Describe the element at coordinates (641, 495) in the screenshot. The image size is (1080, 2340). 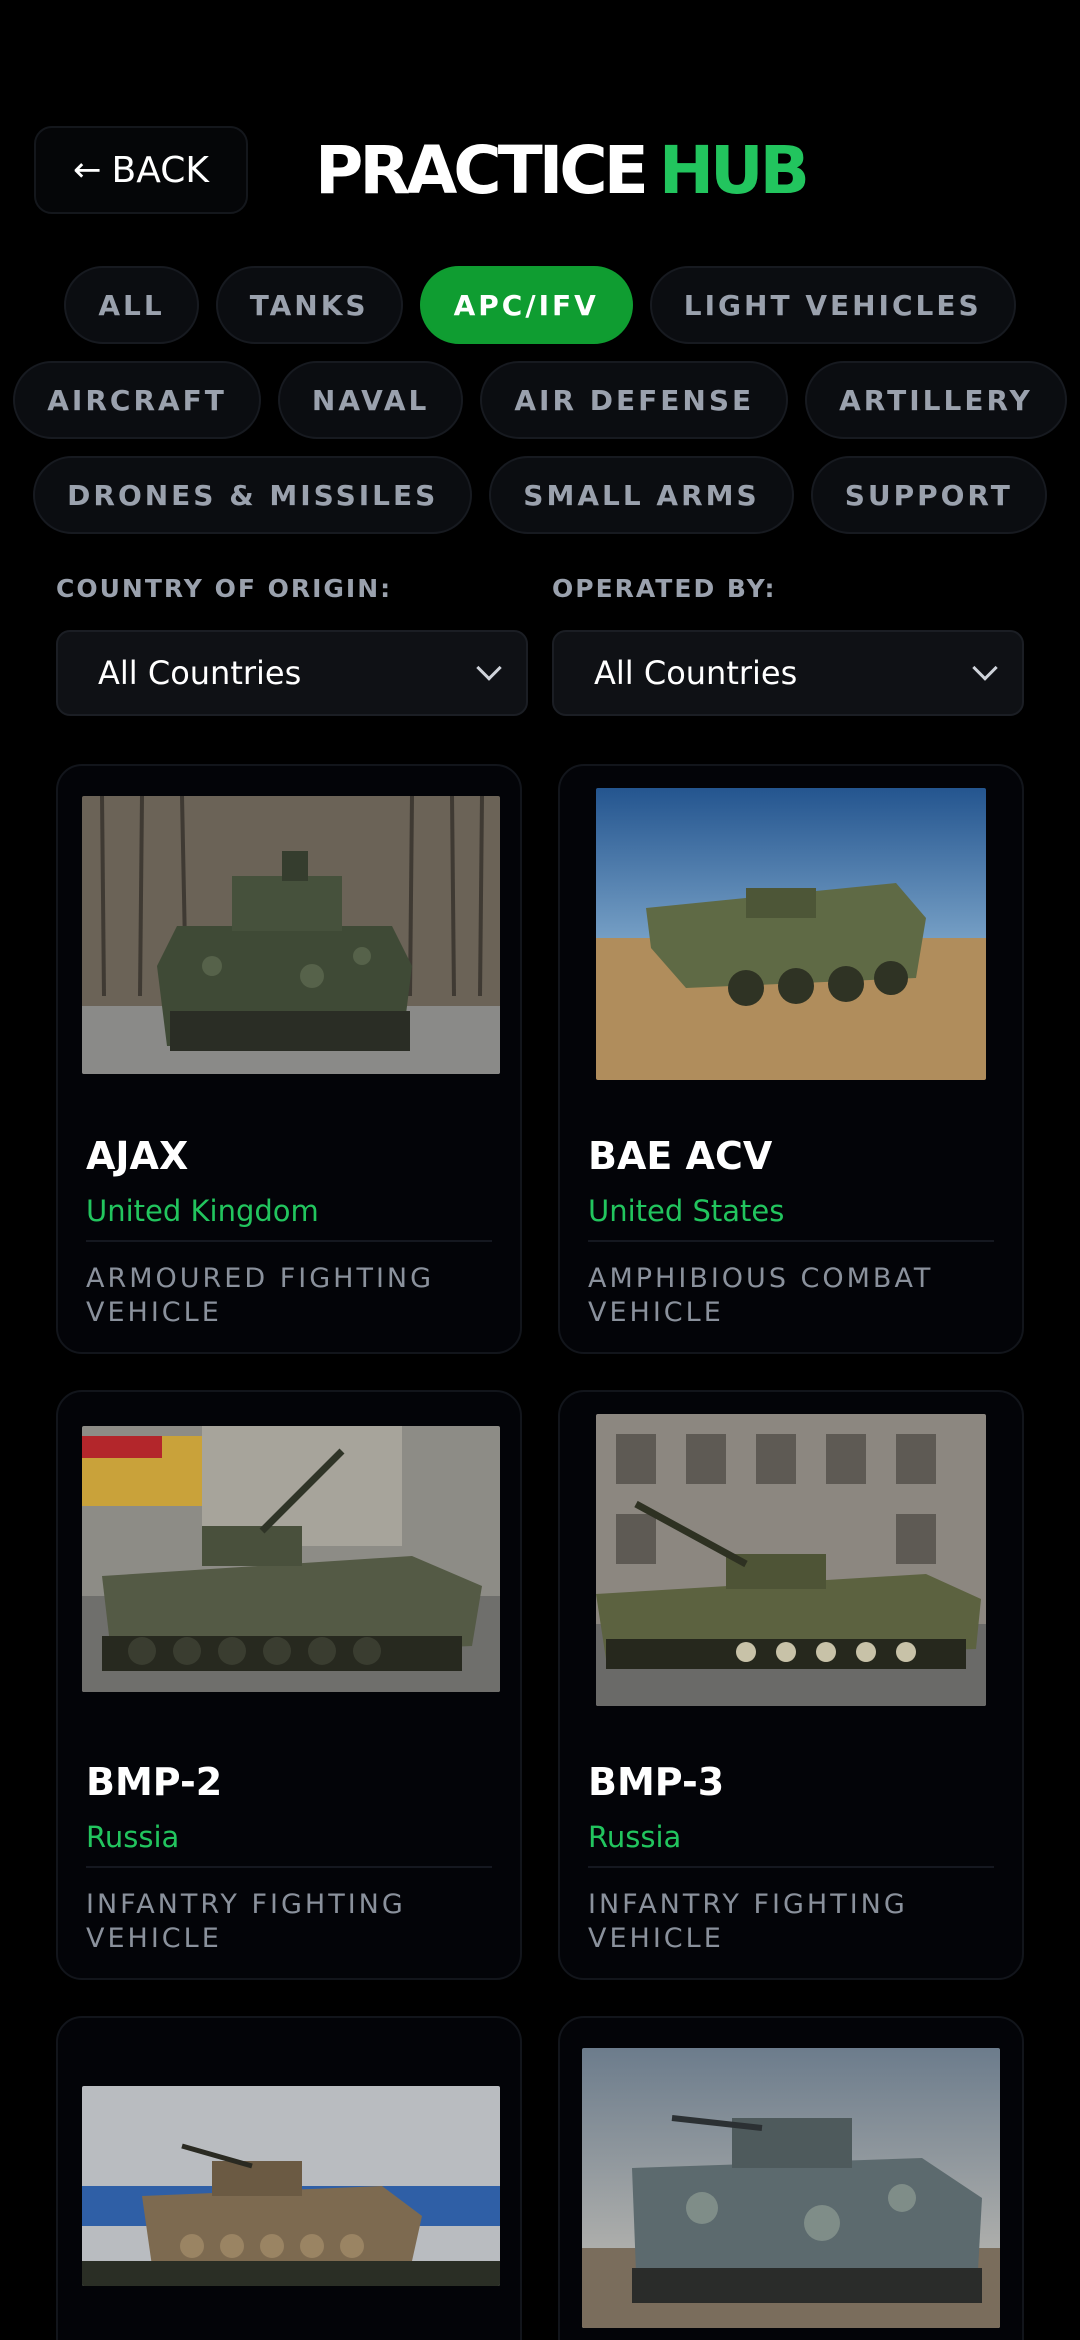
I see `chip-small-arms: SMALL ARMS` at that location.